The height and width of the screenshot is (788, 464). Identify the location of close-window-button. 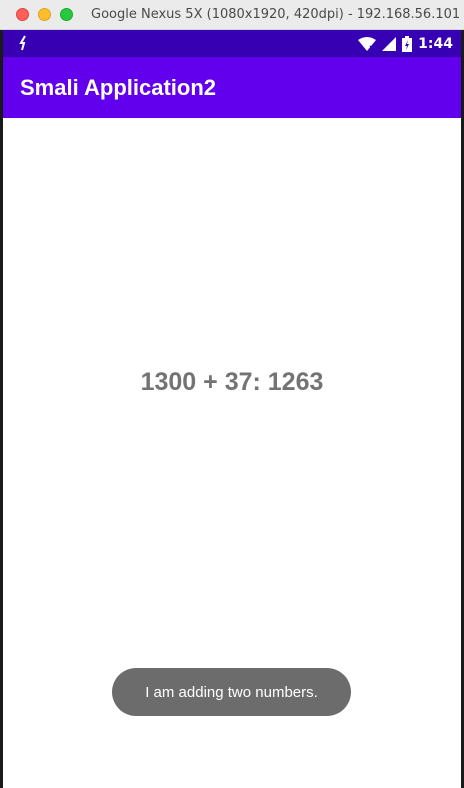
(22, 14).